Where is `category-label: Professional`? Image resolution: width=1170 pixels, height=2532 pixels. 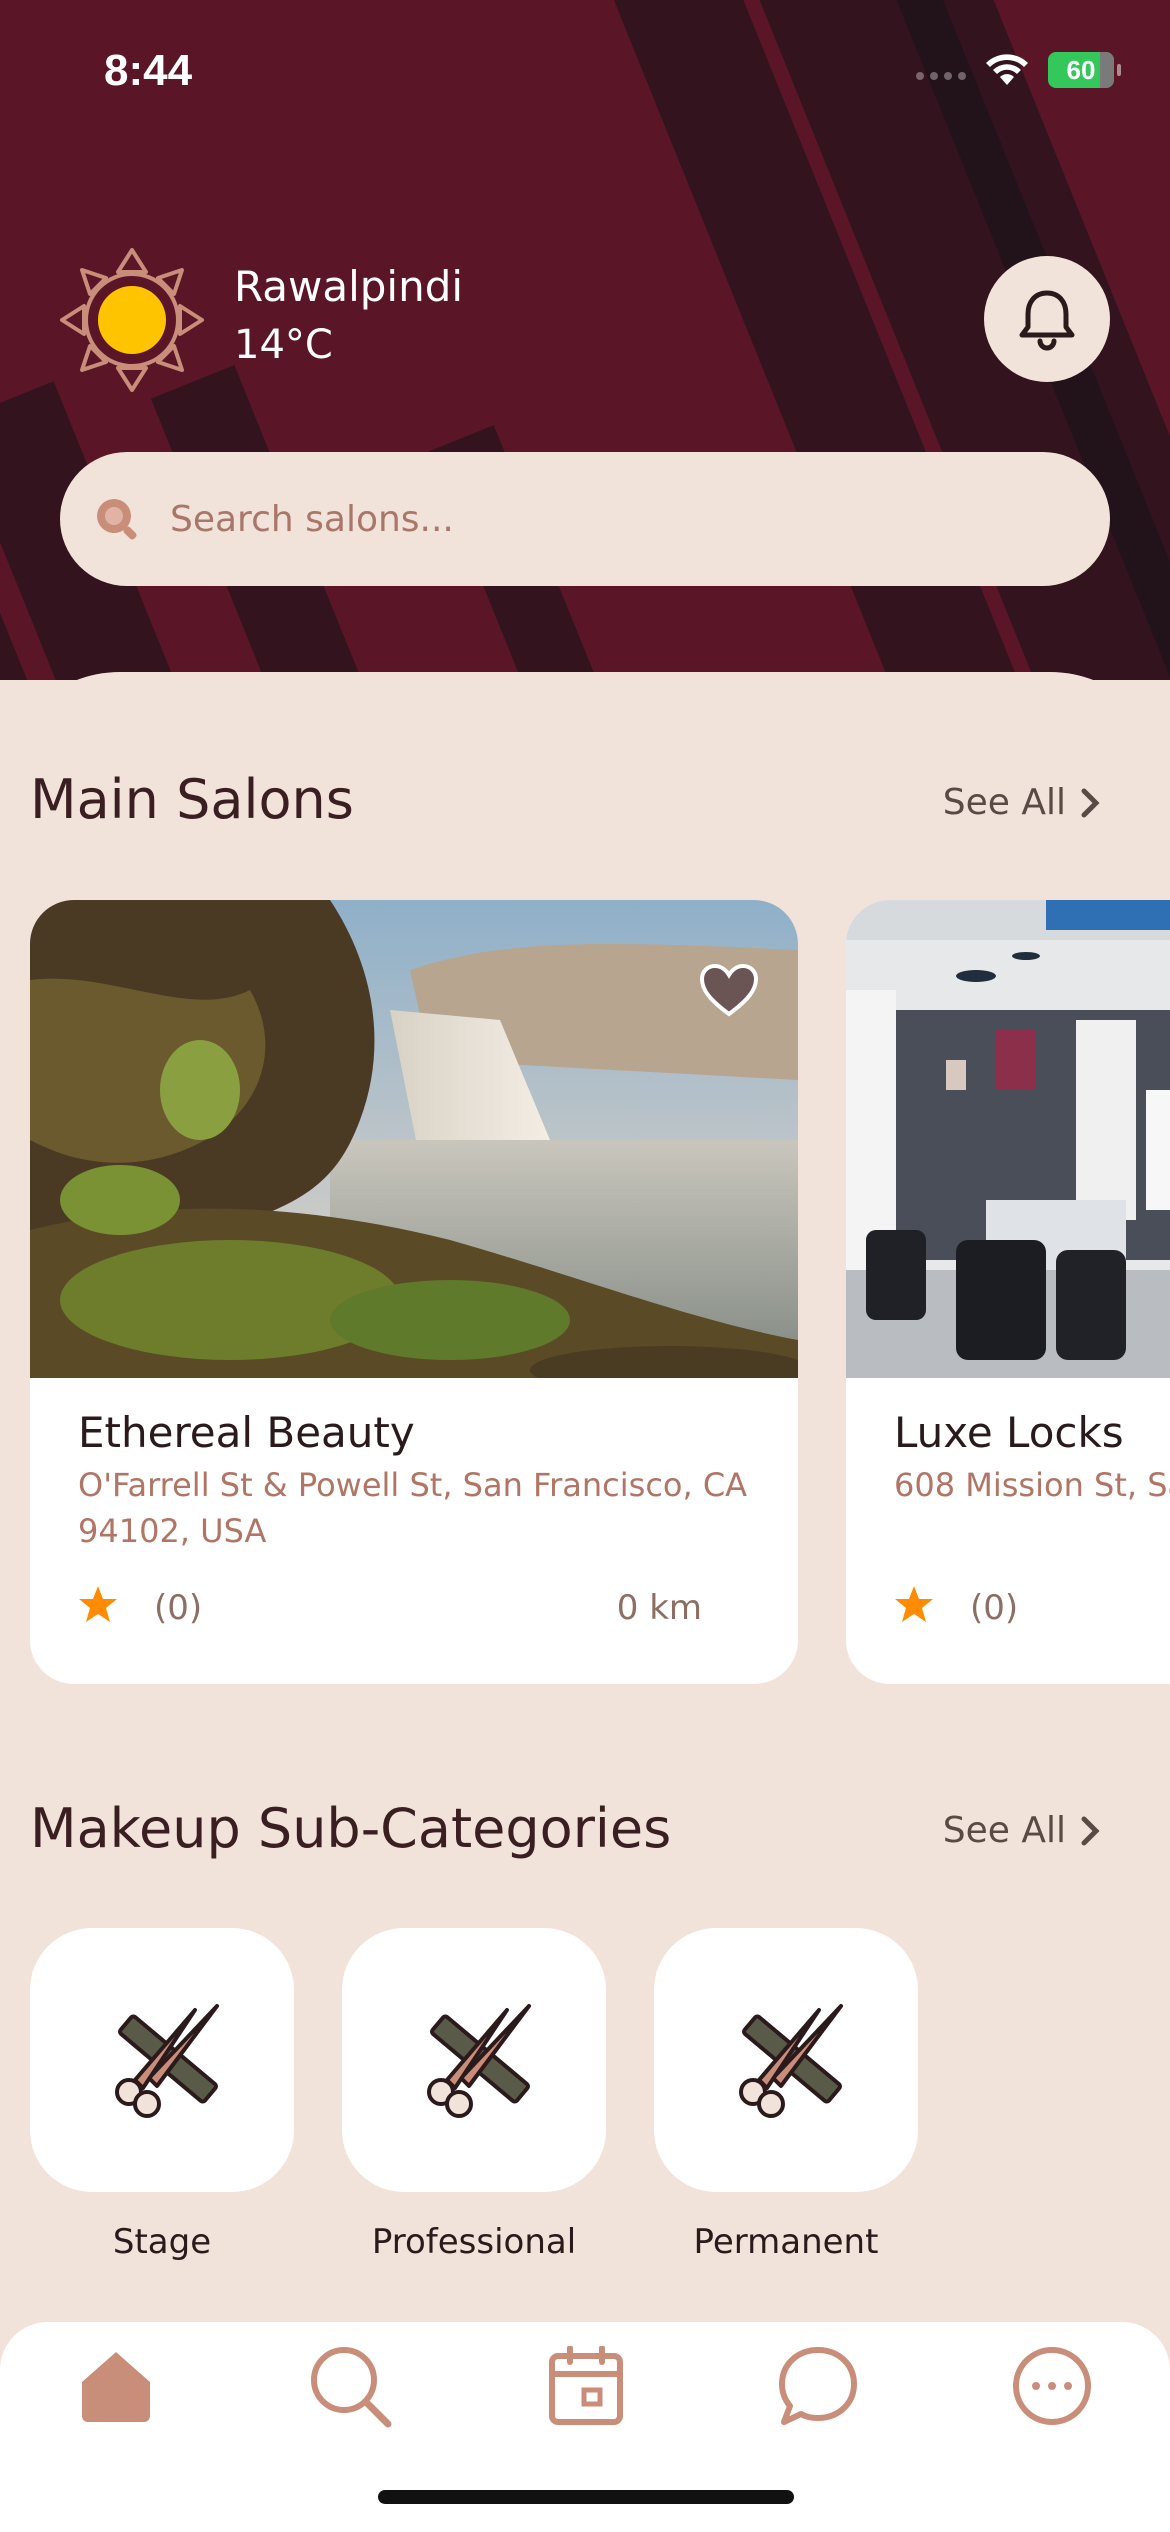
category-label: Professional is located at coordinates (474, 2242).